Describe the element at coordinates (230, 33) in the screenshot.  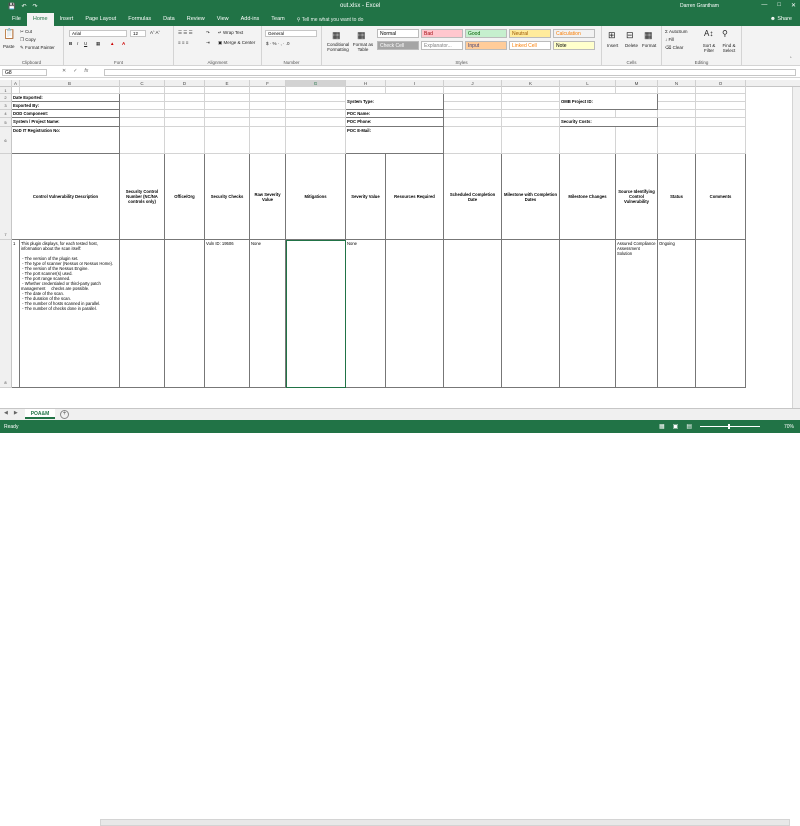
I see `wrap-text-button: ↵ Wrap Text` at that location.